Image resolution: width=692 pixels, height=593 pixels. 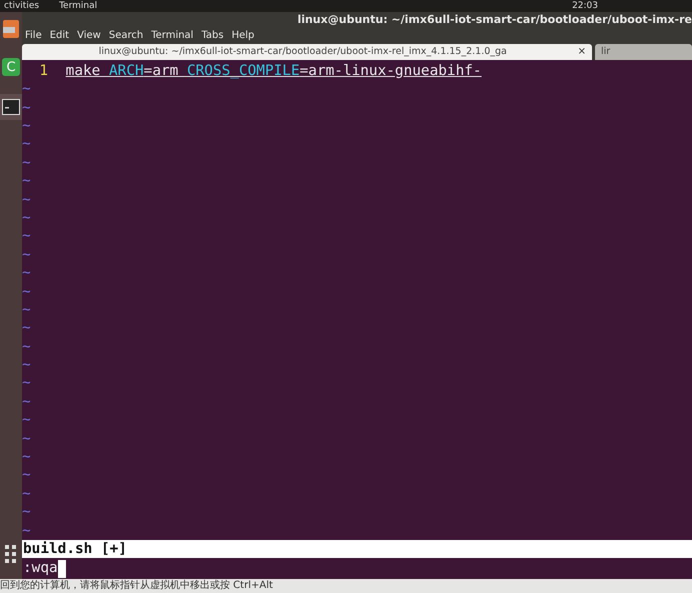 What do you see at coordinates (274, 70) in the screenshot?
I see `code-line: make ARCH=arm CROSS_COMPILE=arm-linux-gnueabihf-` at bounding box center [274, 70].